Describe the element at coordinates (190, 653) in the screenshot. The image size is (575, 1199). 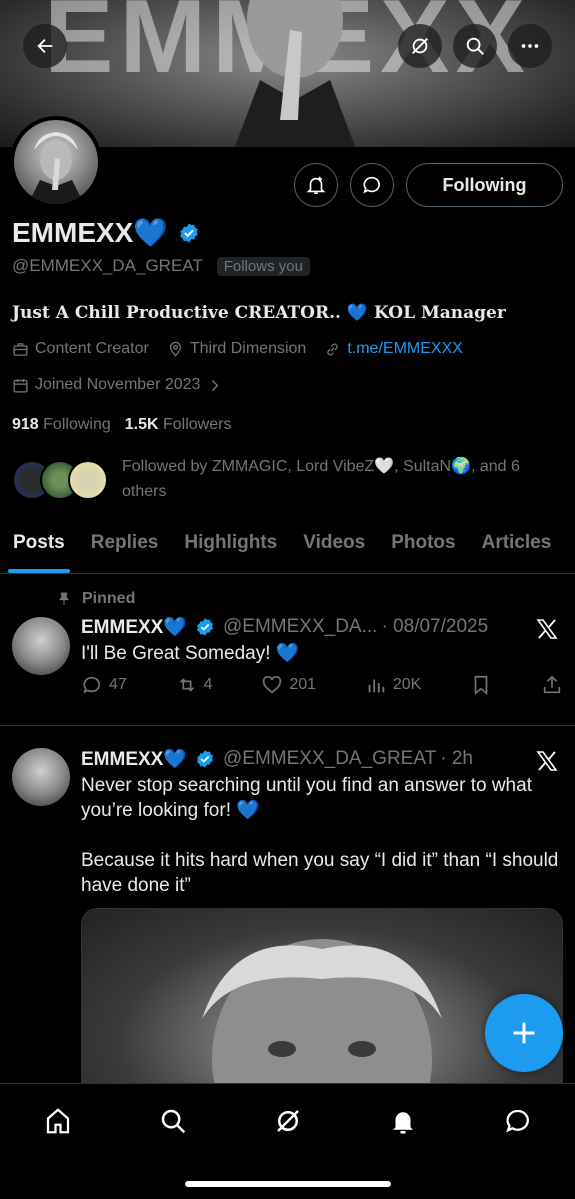
I see `post-text: I'll Be Great Someday! 💙` at that location.